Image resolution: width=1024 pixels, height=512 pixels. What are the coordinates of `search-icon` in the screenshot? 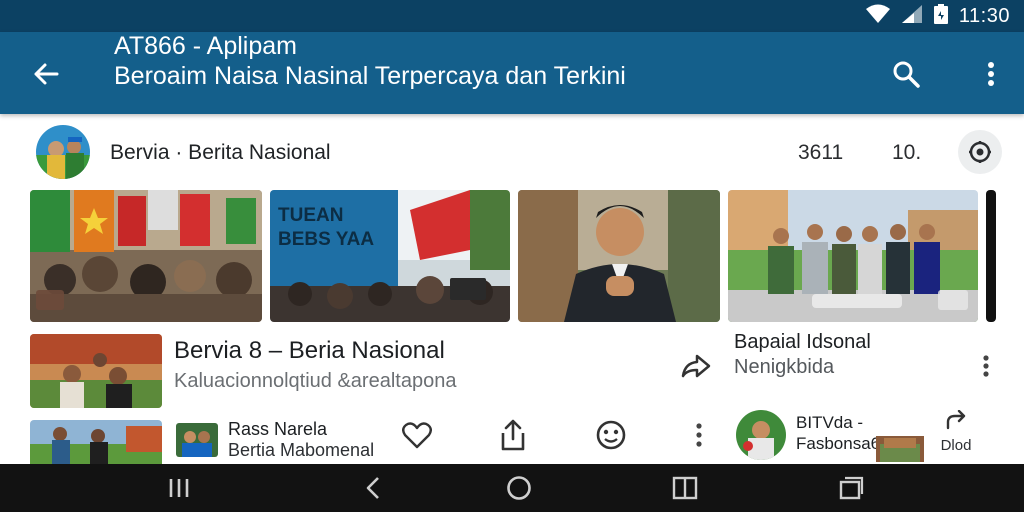 It's located at (906, 74).